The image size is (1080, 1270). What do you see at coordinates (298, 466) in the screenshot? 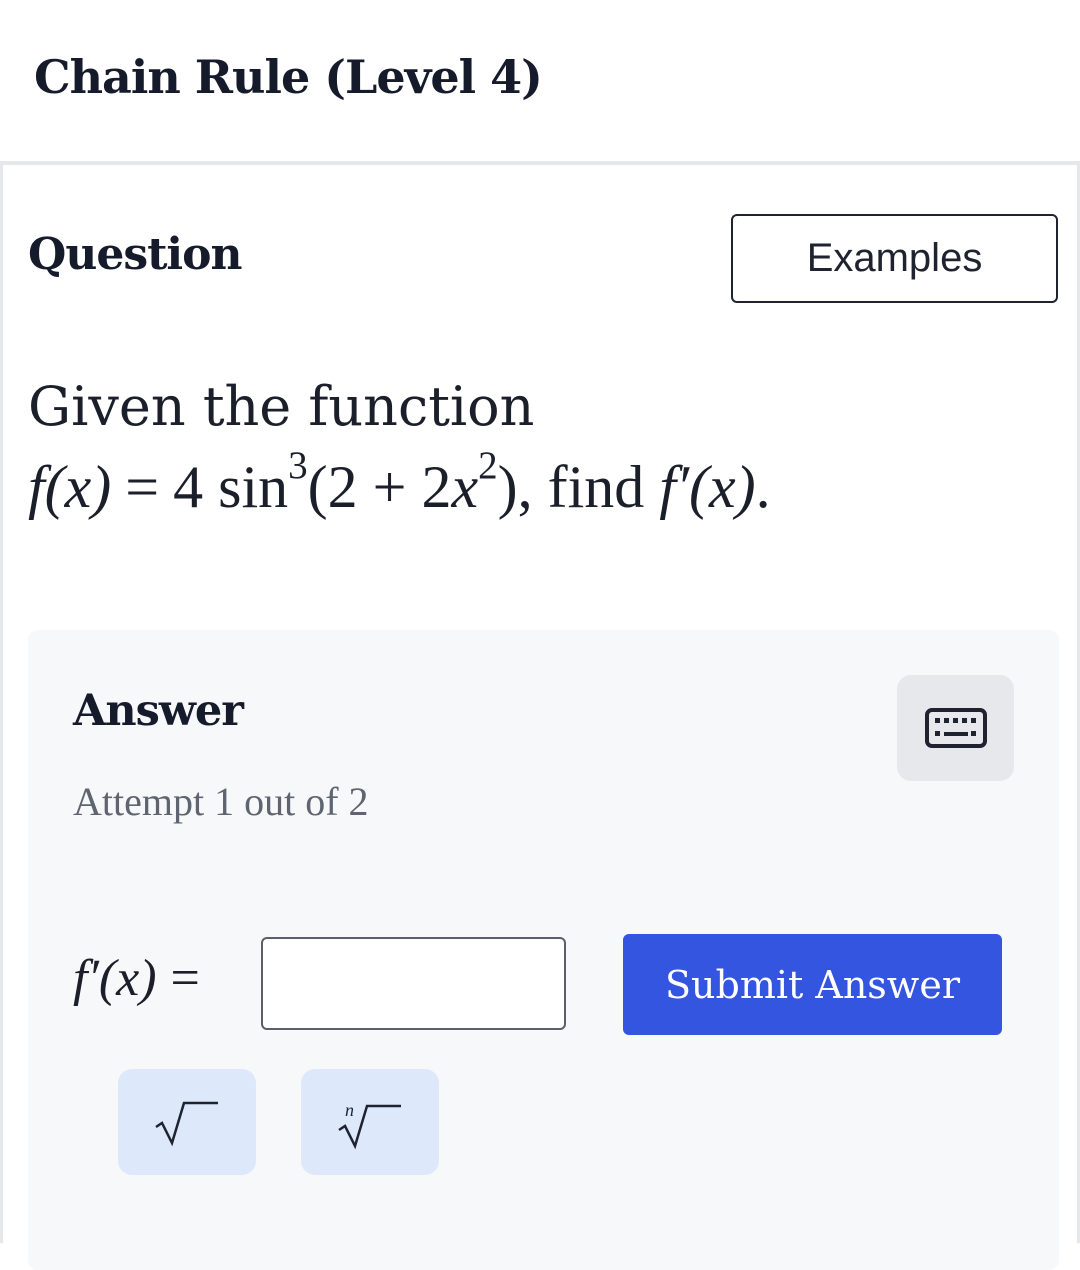
I see `function-exponent: 3` at bounding box center [298, 466].